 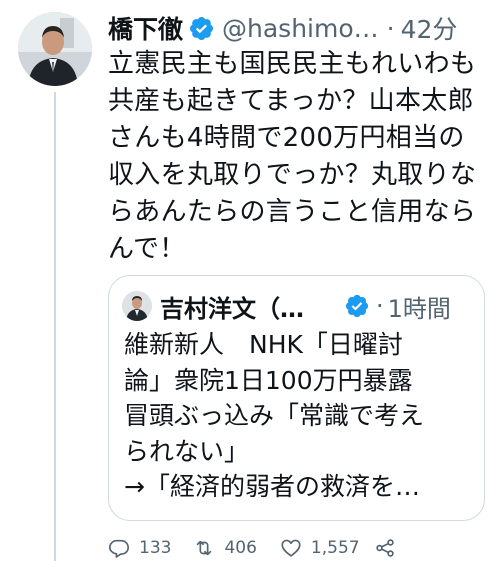 I want to click on quoted-text-line: 冒頭ぶっ込み「常識で考え, so click(x=274, y=415).